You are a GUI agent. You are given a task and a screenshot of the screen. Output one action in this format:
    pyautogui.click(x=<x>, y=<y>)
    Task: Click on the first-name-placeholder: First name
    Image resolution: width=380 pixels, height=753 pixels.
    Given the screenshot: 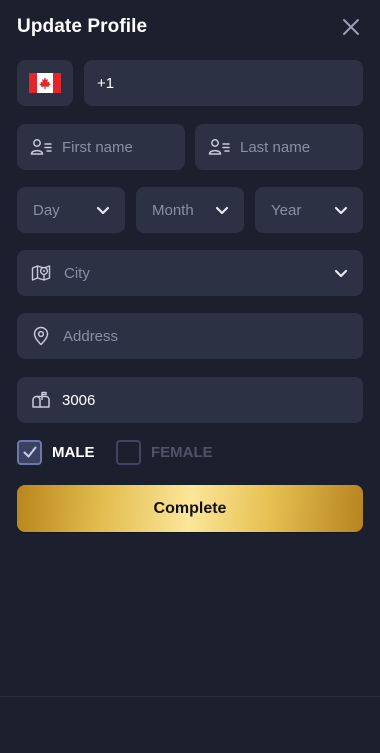 What is the action you would take?
    pyautogui.click(x=97, y=147)
    